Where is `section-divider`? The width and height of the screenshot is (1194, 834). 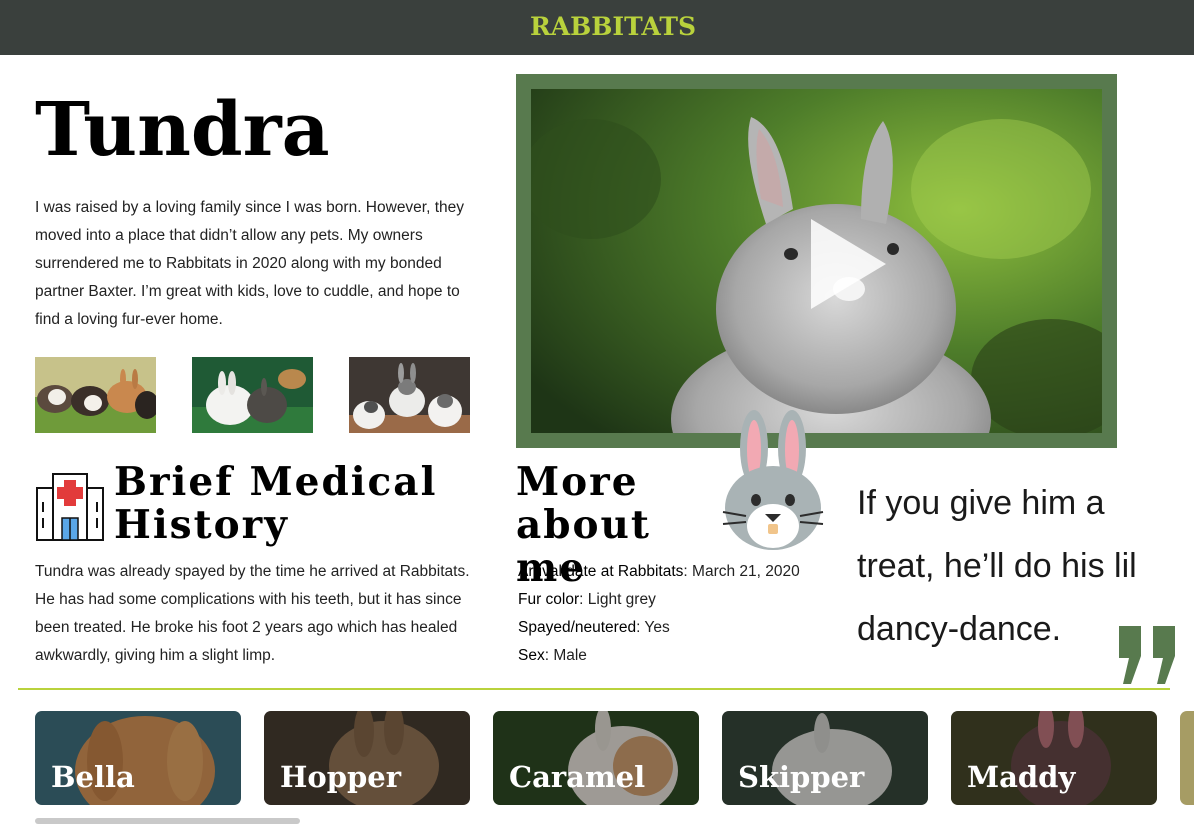 section-divider is located at coordinates (594, 689).